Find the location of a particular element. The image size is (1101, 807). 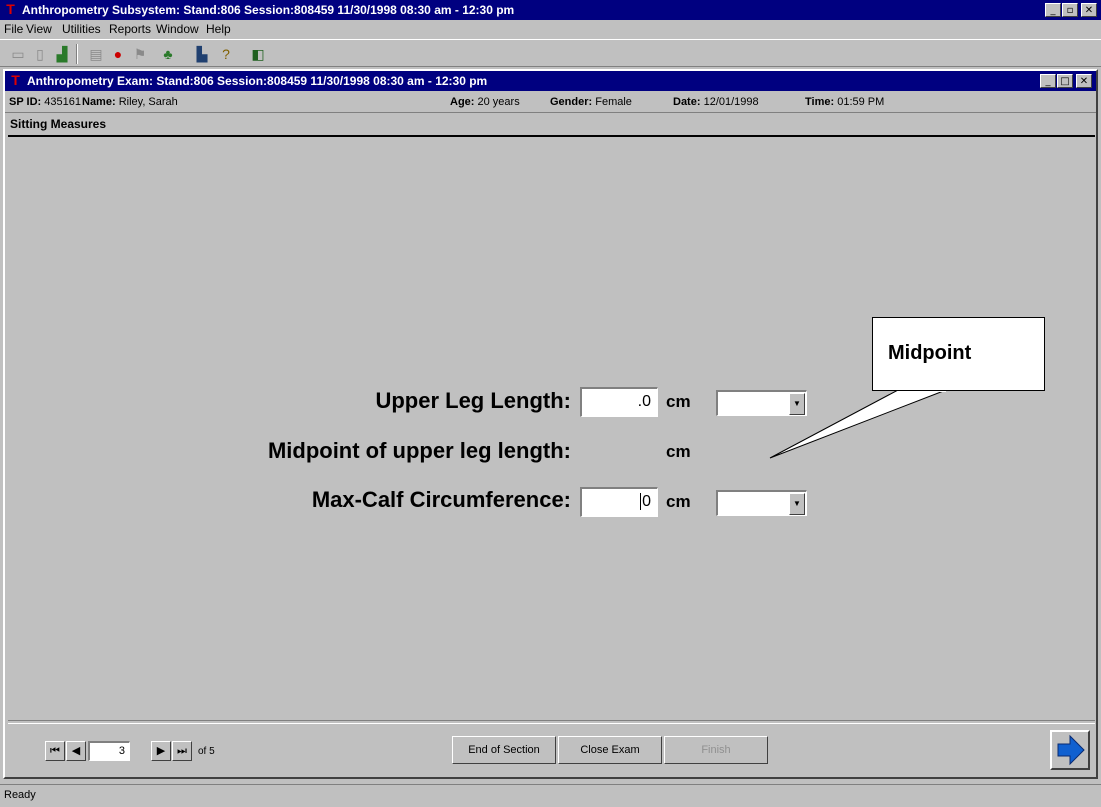

next-page-icon: ▶ is located at coordinates (161, 751).